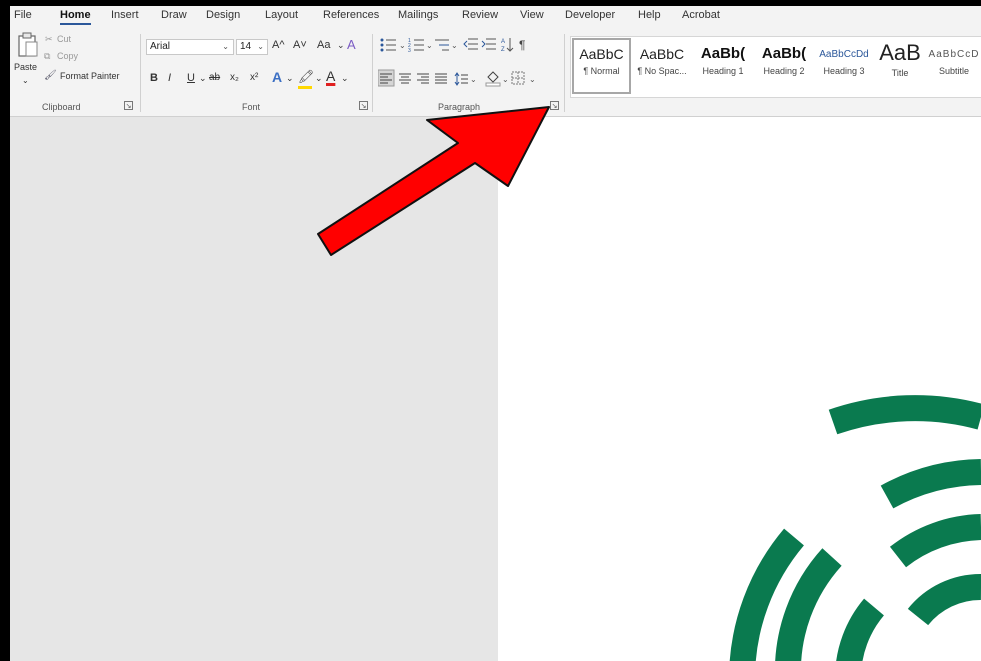  I want to click on font-size-value: 14, so click(246, 46).